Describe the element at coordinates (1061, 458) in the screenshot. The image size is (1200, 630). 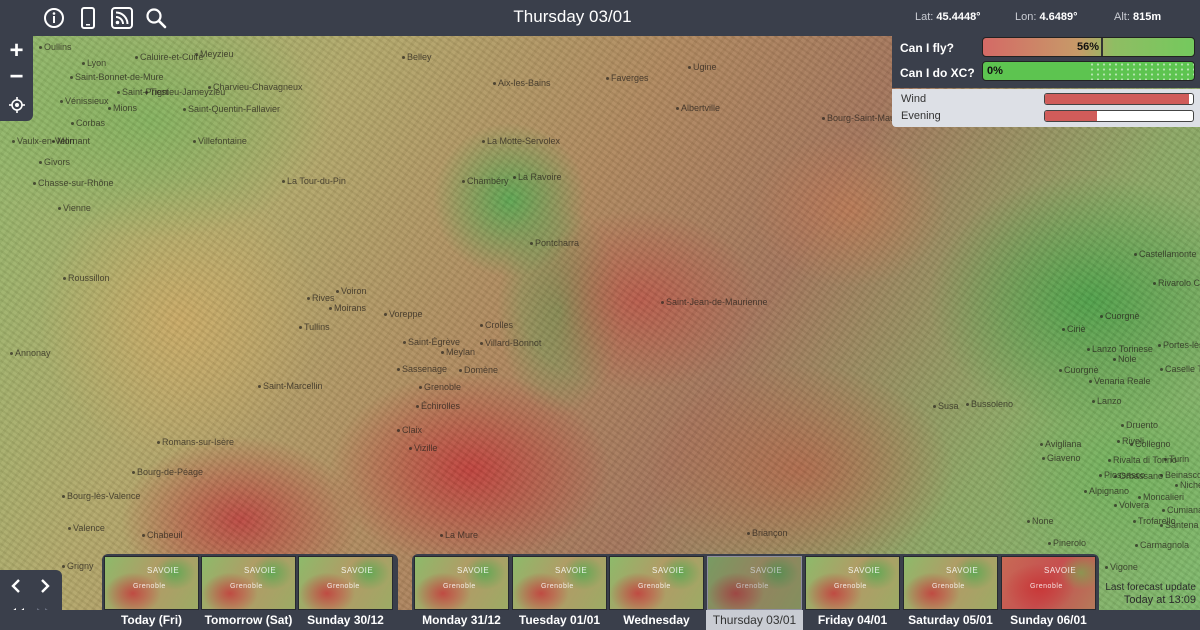
I see `place-label: Giaveno` at that location.